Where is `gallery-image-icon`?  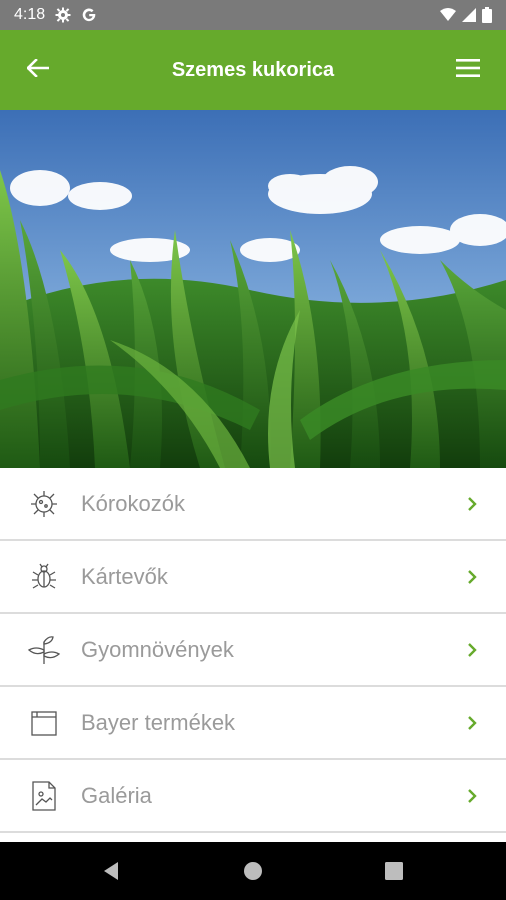 gallery-image-icon is located at coordinates (44, 796).